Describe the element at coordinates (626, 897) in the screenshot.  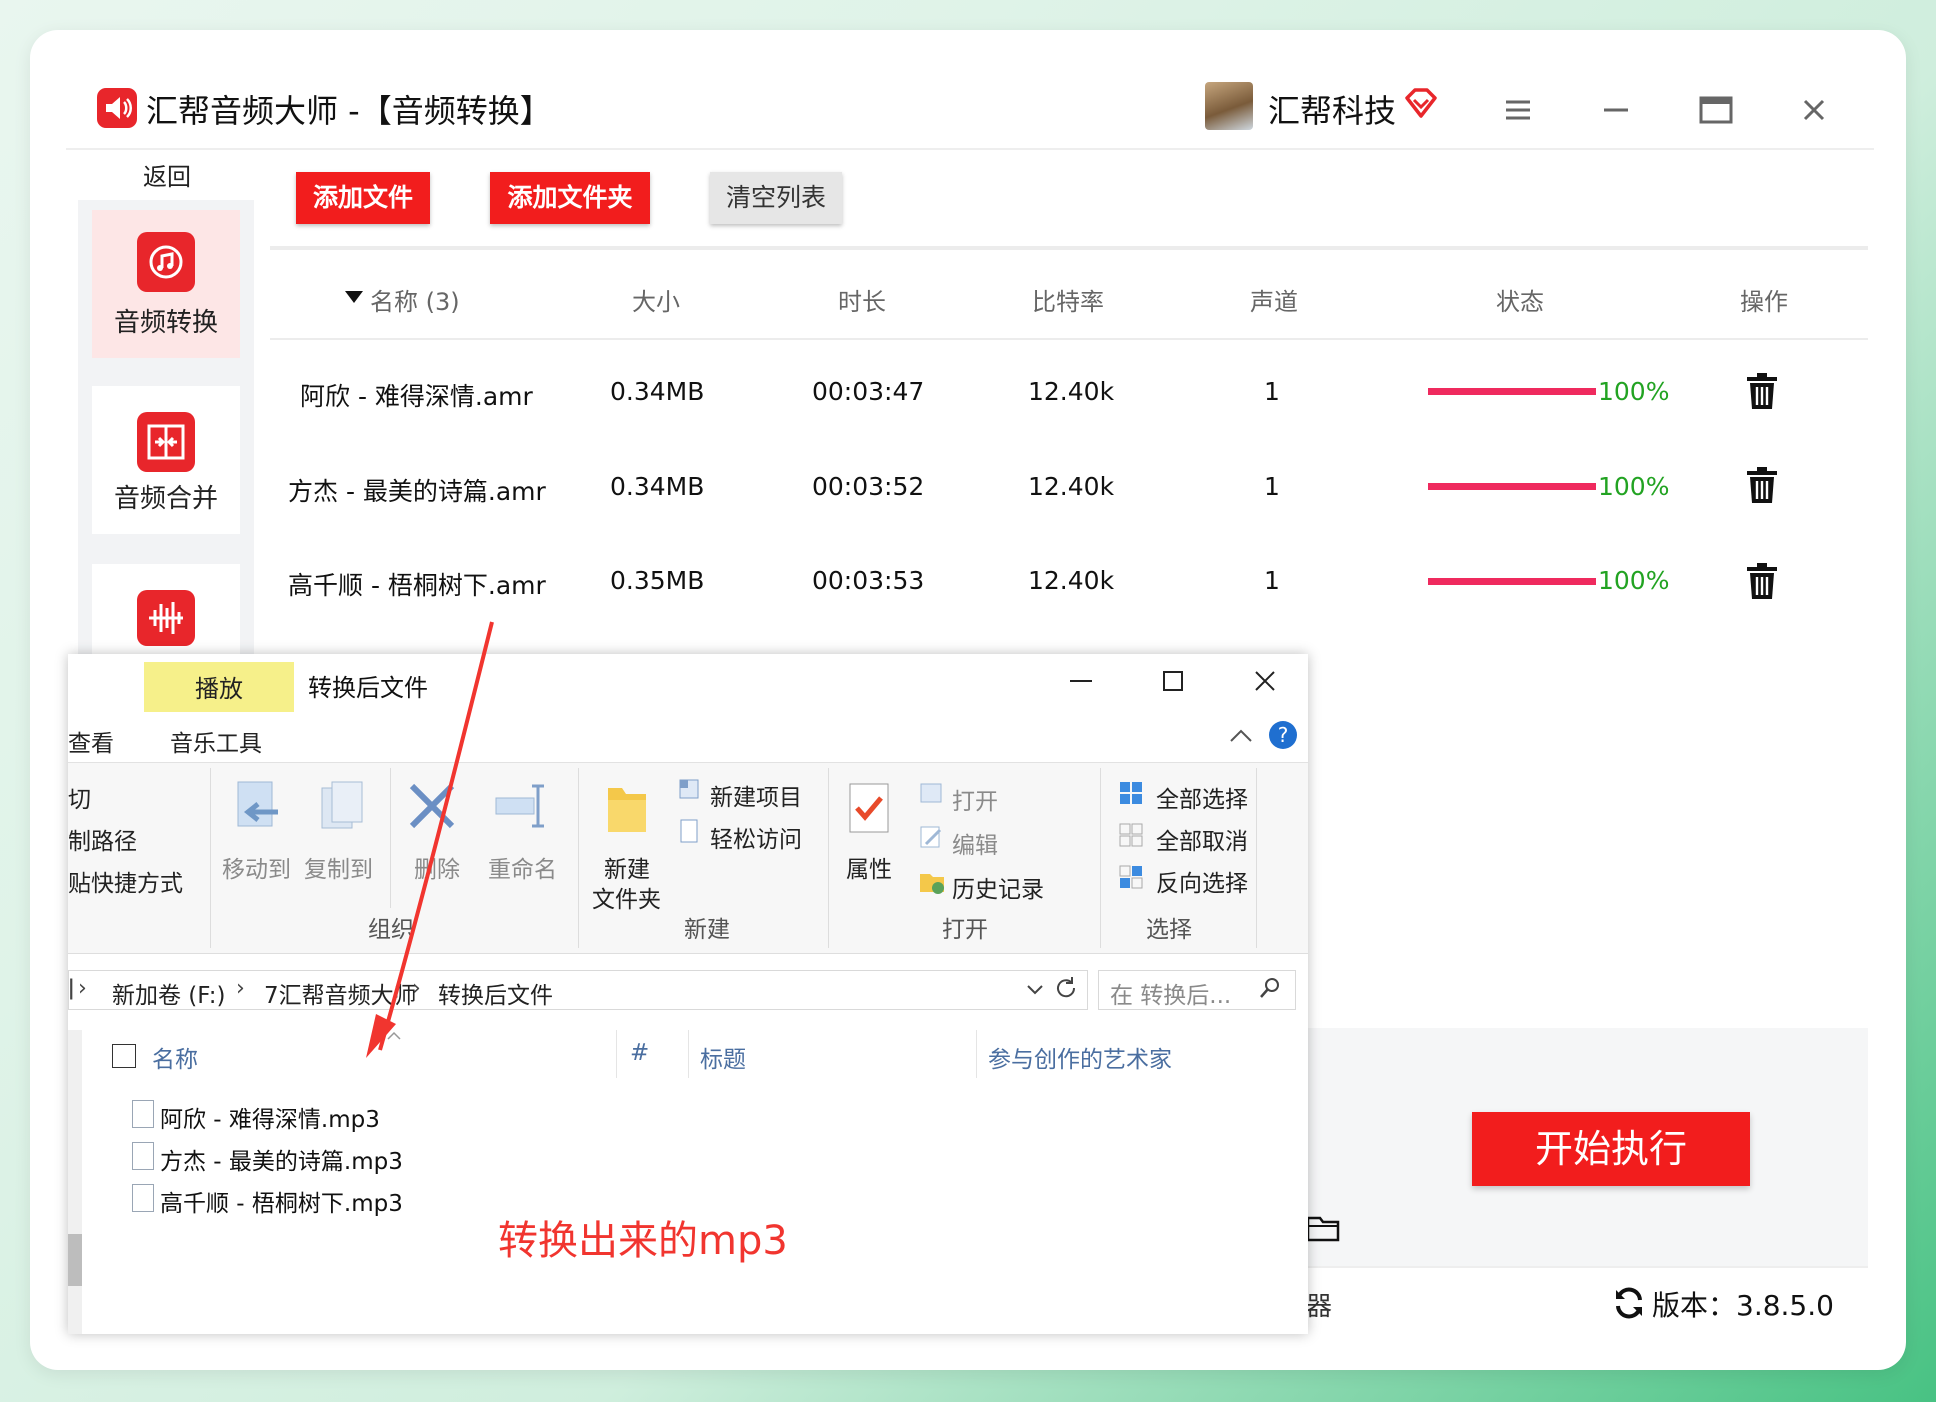
I see `new-folder-button-line2: 文件夹` at that location.